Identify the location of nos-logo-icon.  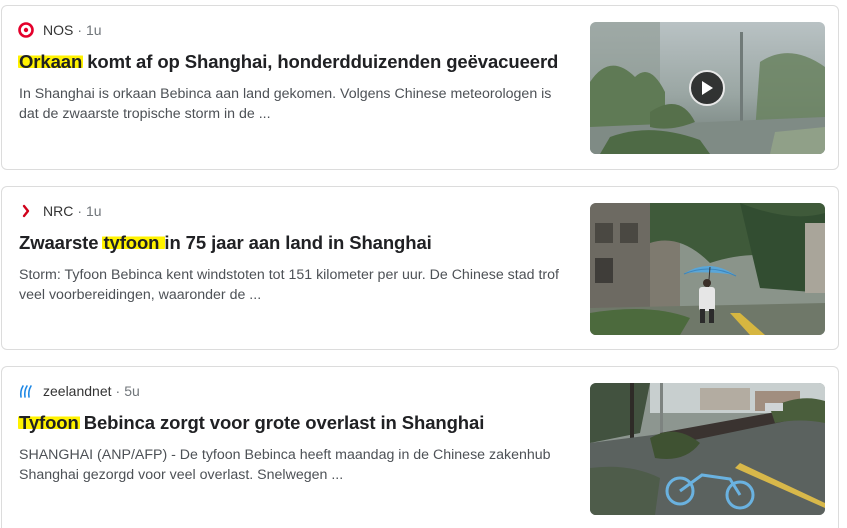
(26, 30).